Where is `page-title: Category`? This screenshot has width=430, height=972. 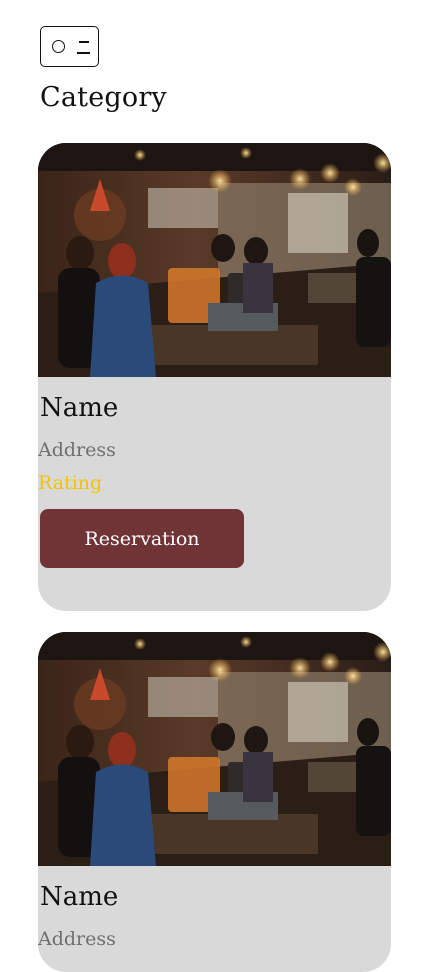 page-title: Category is located at coordinates (103, 97).